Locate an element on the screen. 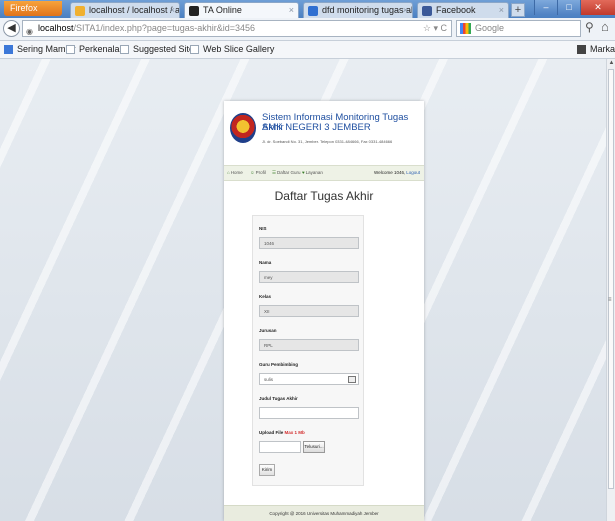  tab-label: TA Online is located at coordinates (222, 10).